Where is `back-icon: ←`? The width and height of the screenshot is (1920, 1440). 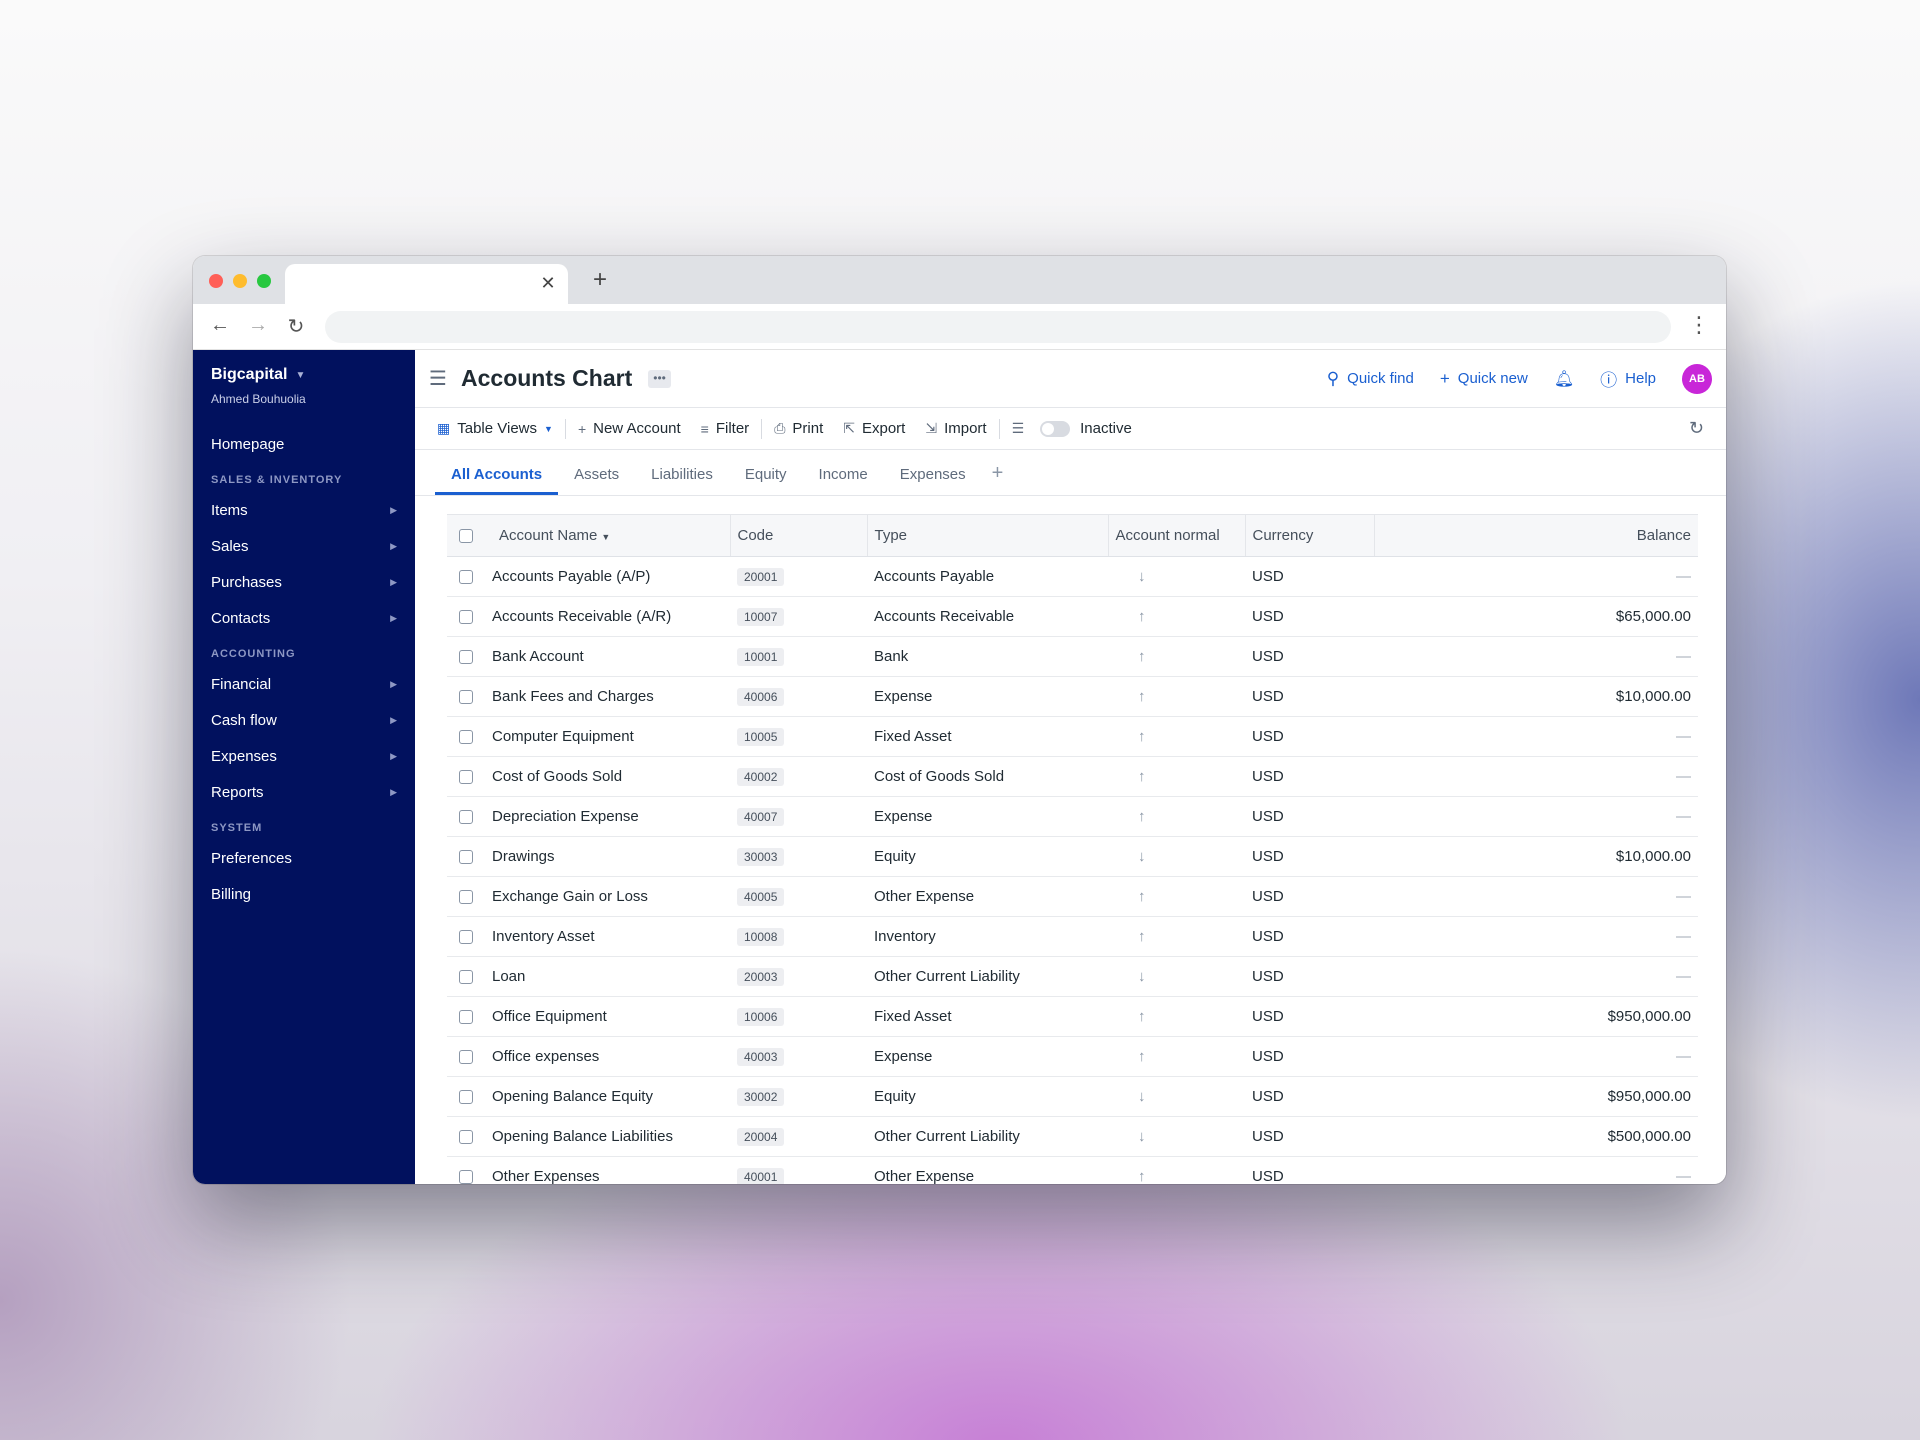 back-icon: ← is located at coordinates (220, 325).